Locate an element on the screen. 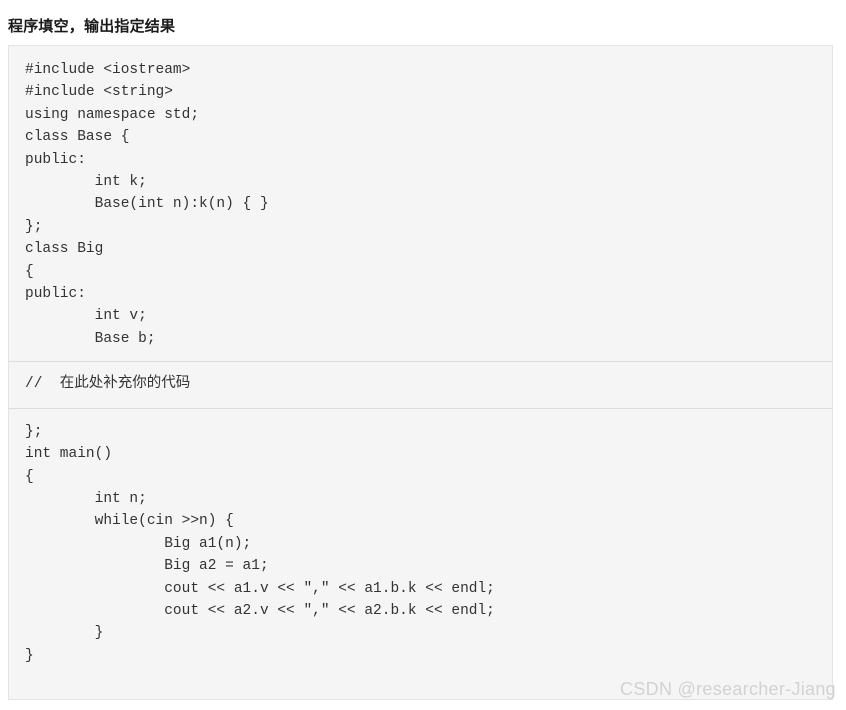 The height and width of the screenshot is (710, 846). code-placeholder-region: // 在此处补充你的代码 is located at coordinates (420, 385).